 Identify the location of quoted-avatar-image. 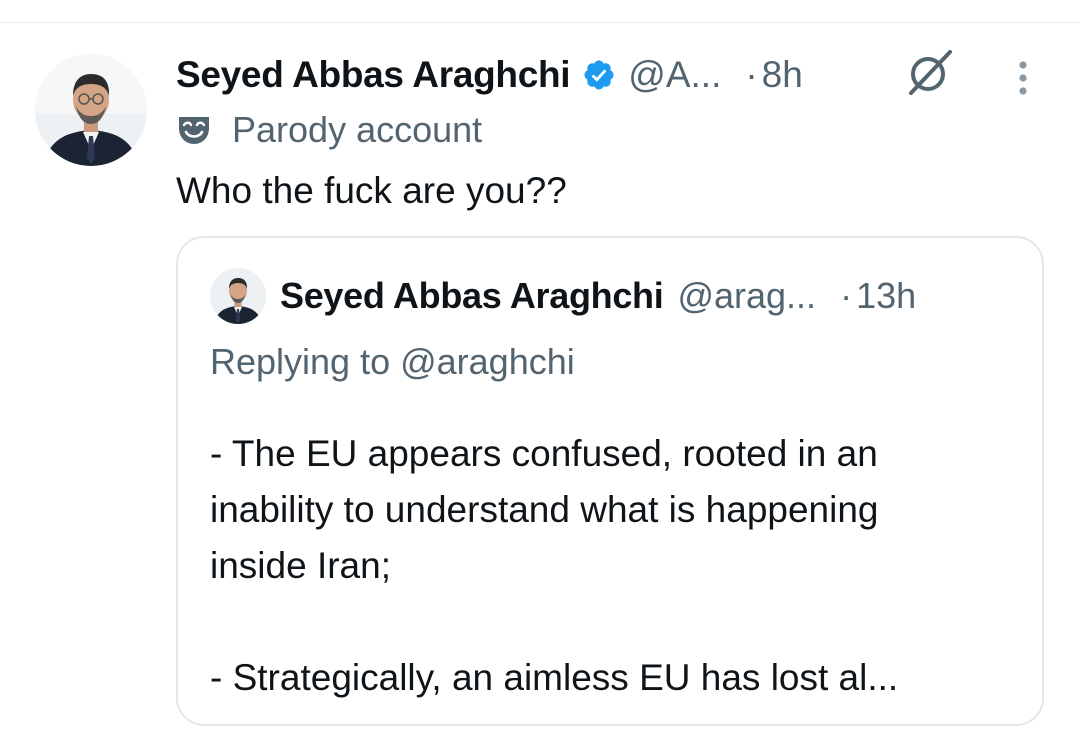
(238, 296).